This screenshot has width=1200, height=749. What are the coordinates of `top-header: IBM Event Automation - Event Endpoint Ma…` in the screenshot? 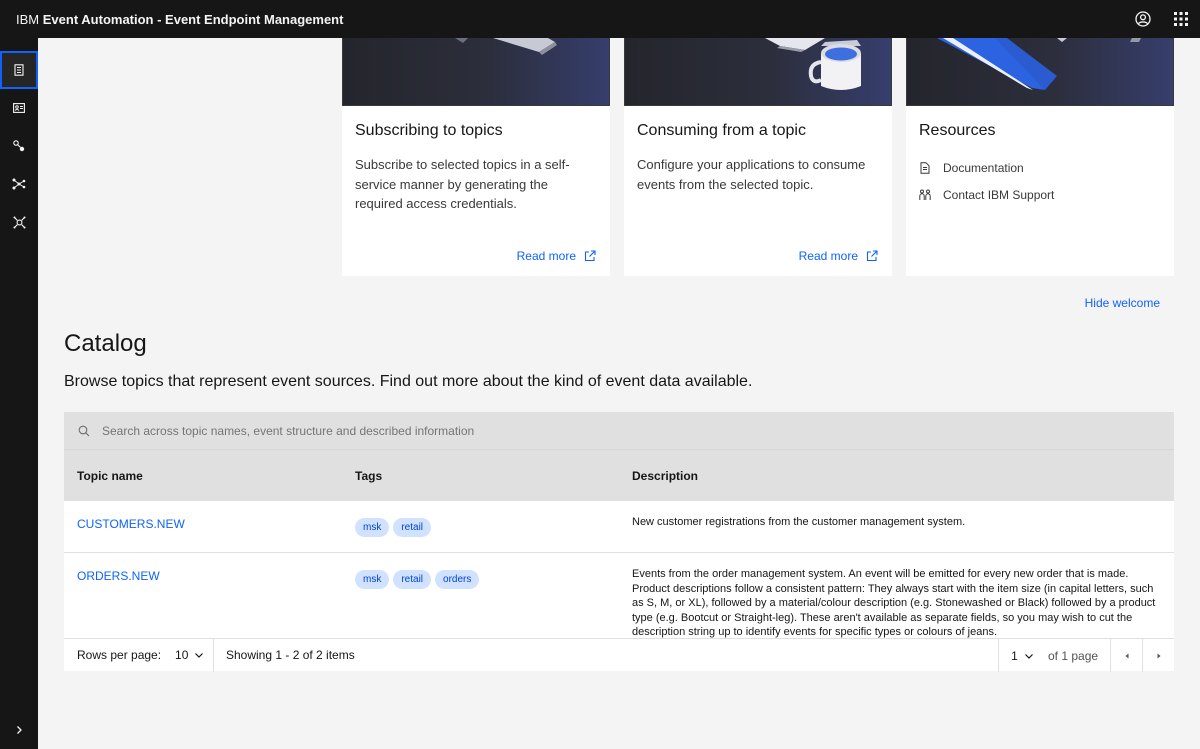 It's located at (600, 19).